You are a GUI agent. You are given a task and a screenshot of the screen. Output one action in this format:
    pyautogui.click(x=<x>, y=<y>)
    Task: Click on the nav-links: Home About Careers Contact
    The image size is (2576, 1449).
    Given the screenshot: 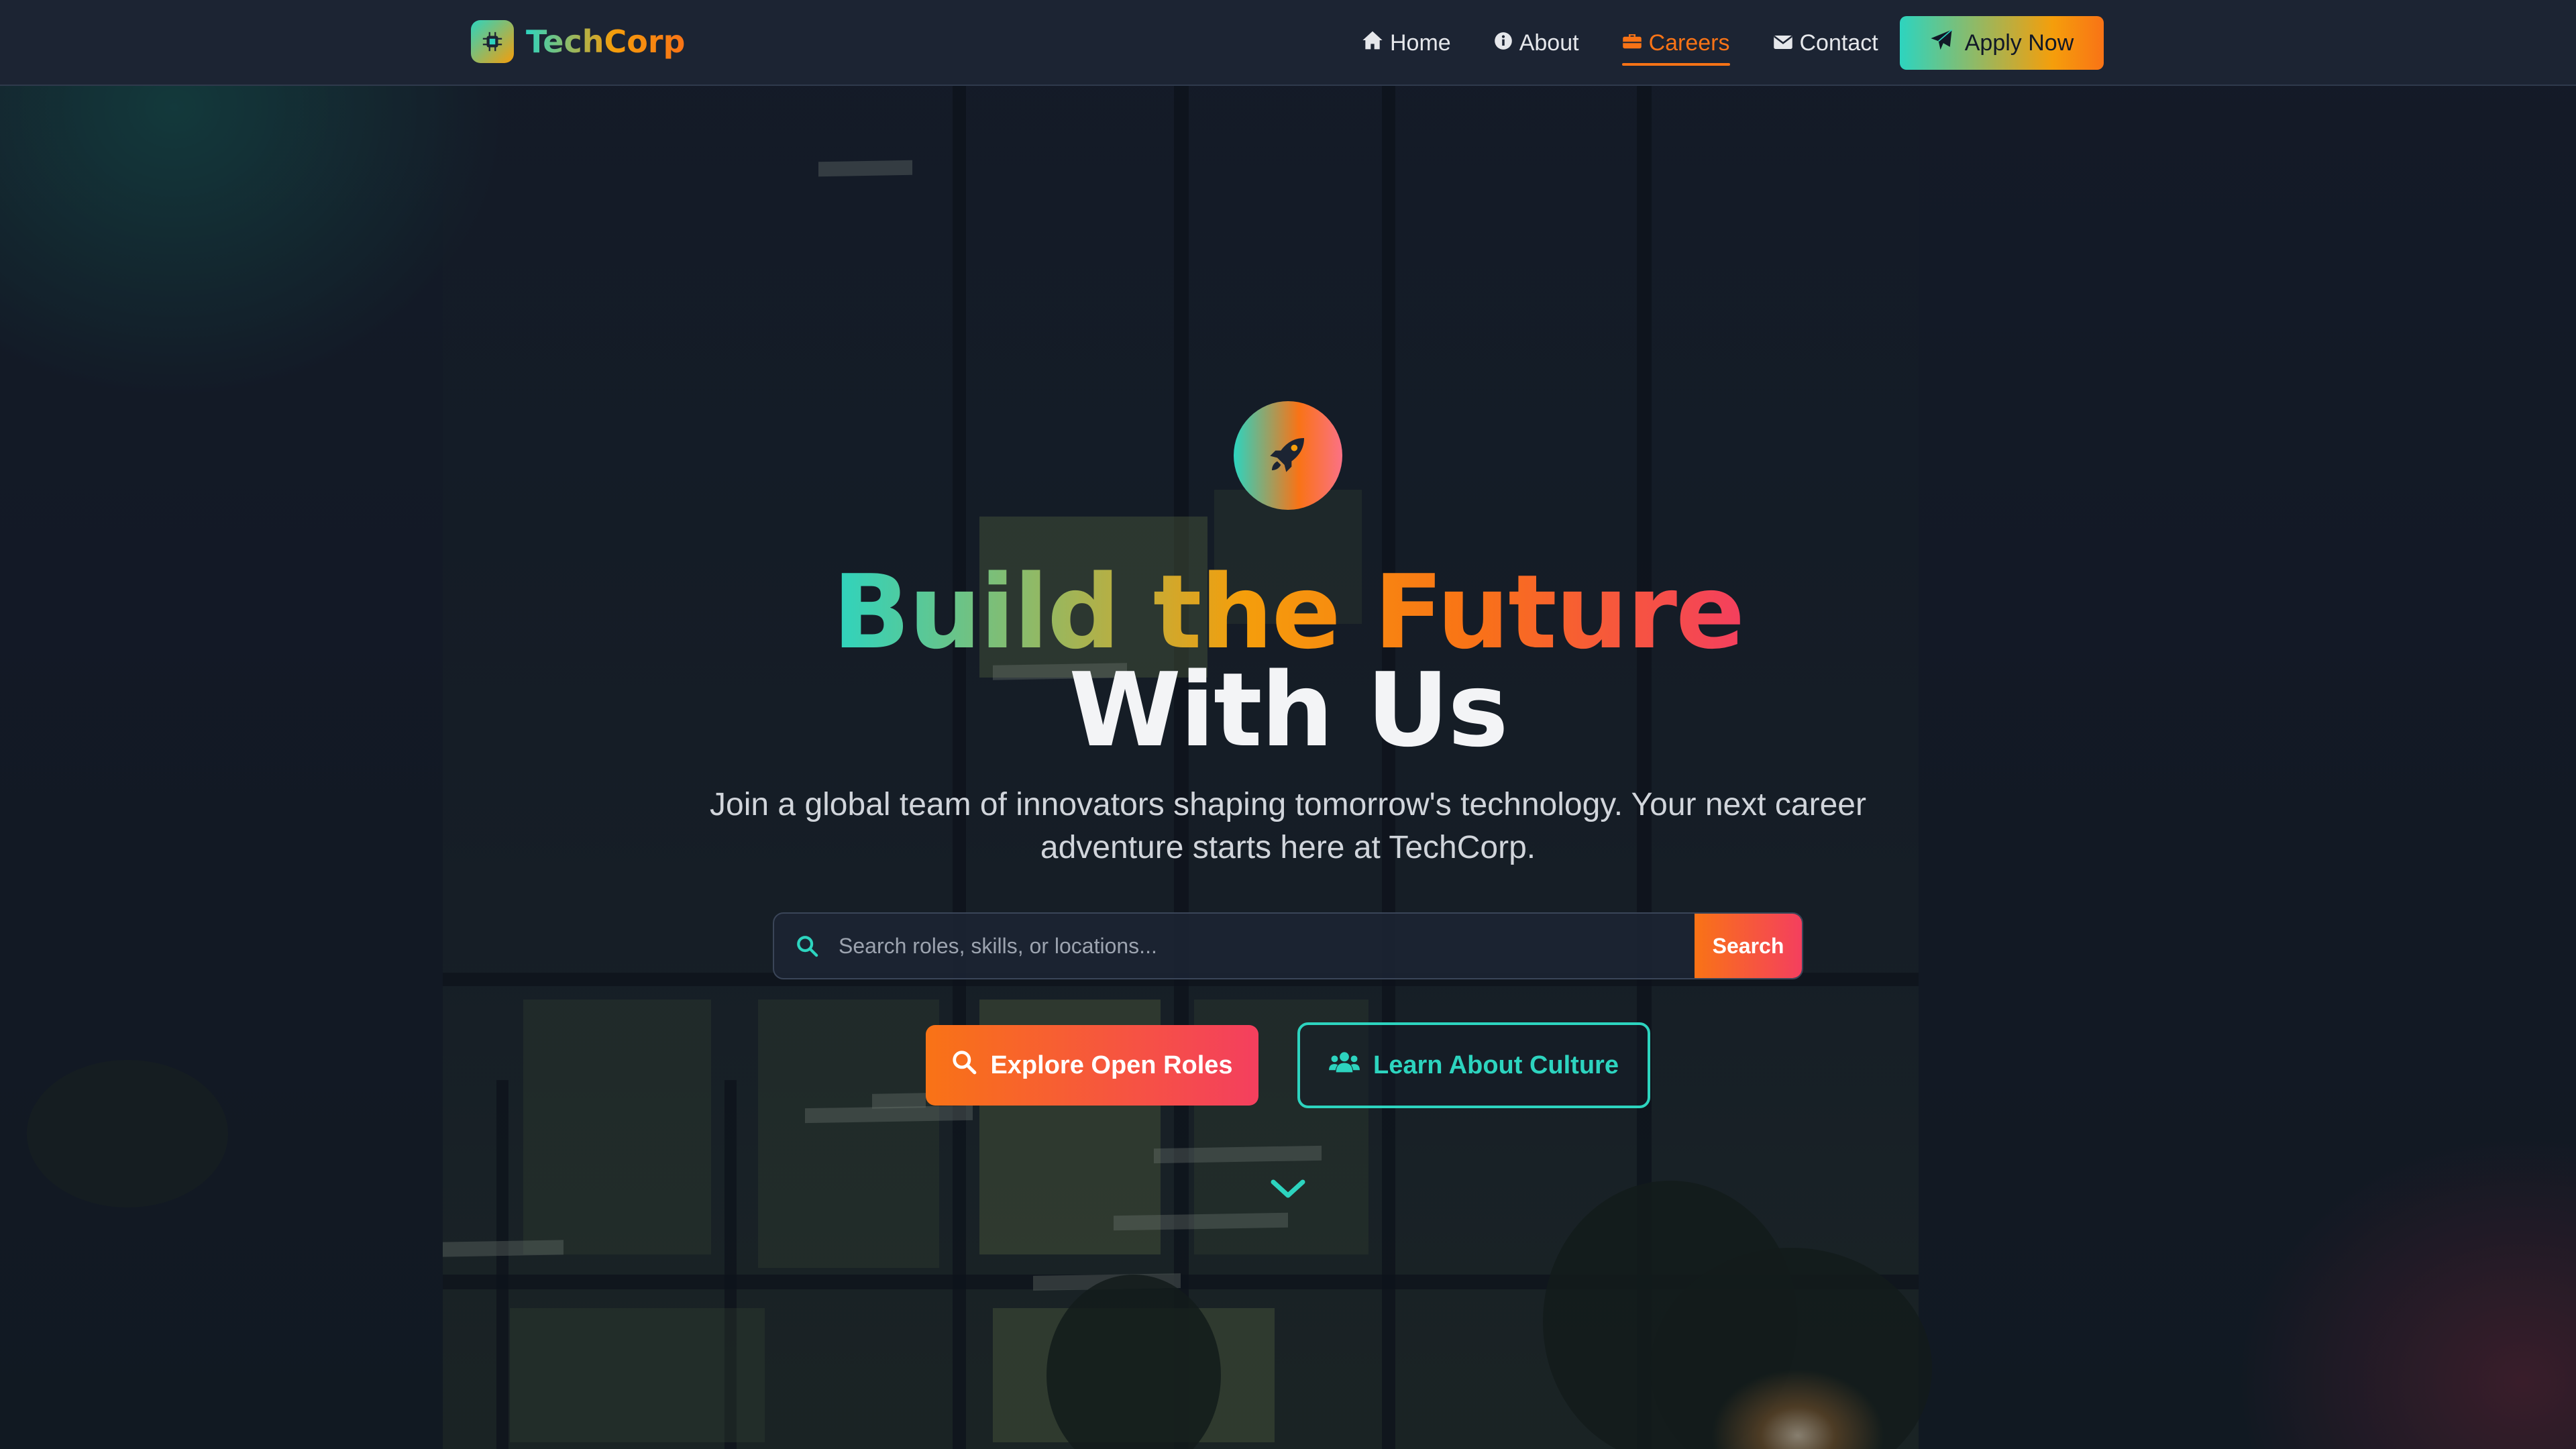 What is the action you would take?
    pyautogui.click(x=1641, y=43)
    